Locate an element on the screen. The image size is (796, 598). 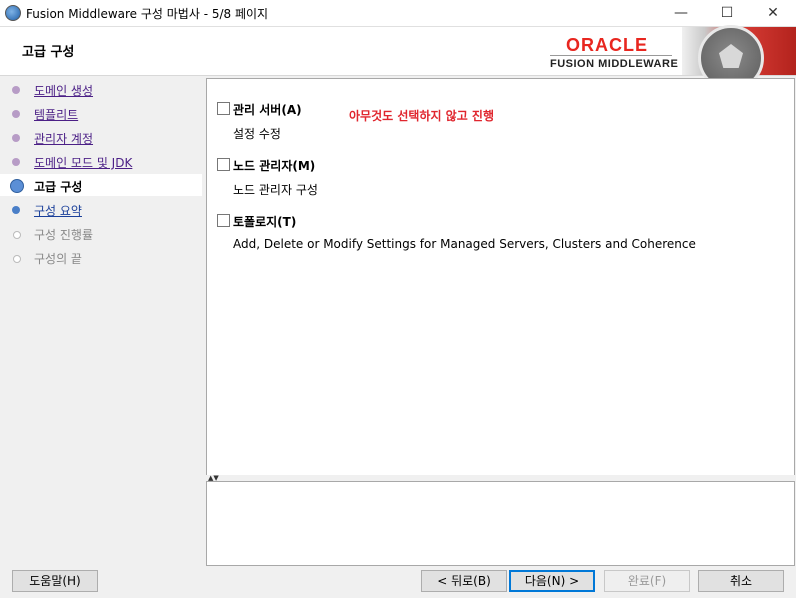
step-label: 고급 구성 is located at coordinates (58, 187).